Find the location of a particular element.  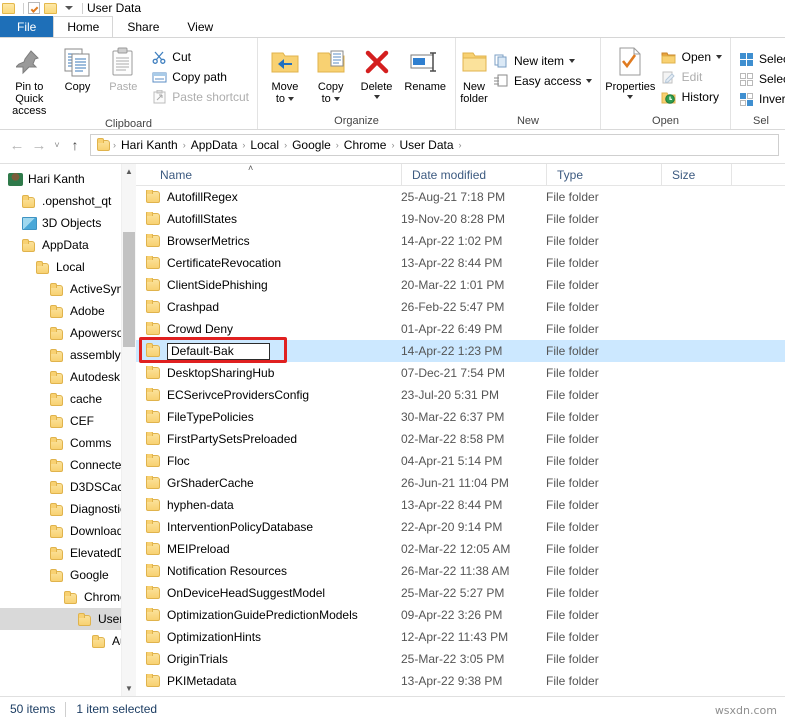

table-row: Crowd Deny 01-Apr-22 6:49 PM File folder is located at coordinates (460, 329).